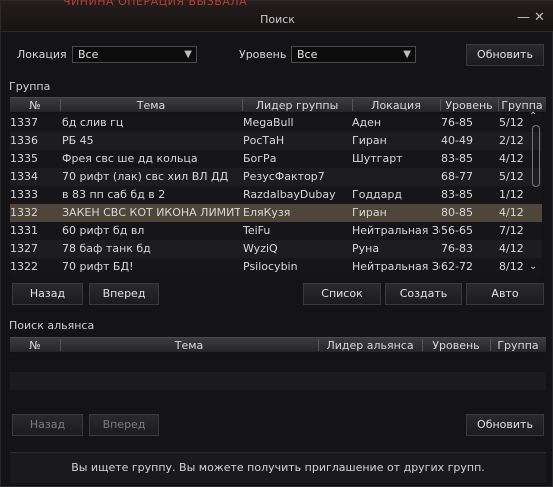 This screenshot has height=487, width=553. What do you see at coordinates (24, 140) in the screenshot?
I see `cell-num: 1336` at bounding box center [24, 140].